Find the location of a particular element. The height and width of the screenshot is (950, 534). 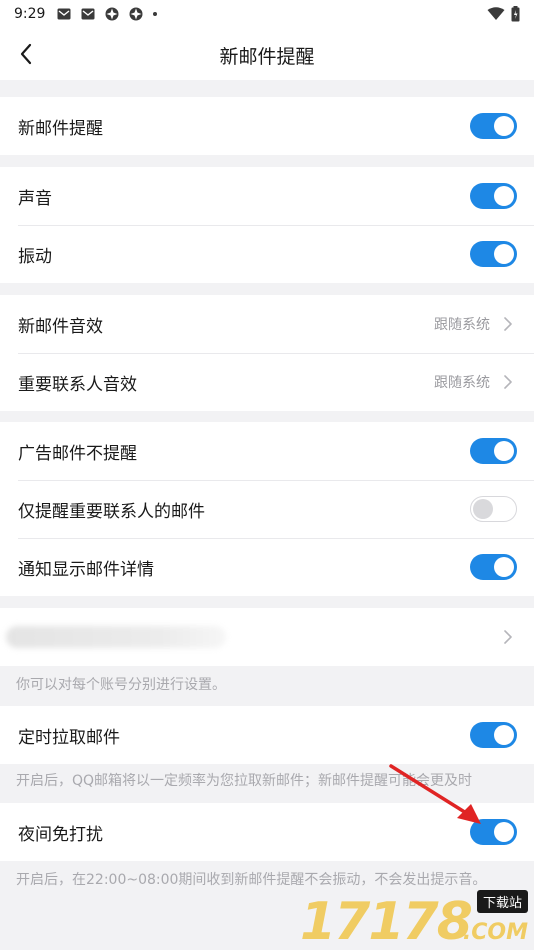

toggle-new-mail-alert is located at coordinates (493, 126).